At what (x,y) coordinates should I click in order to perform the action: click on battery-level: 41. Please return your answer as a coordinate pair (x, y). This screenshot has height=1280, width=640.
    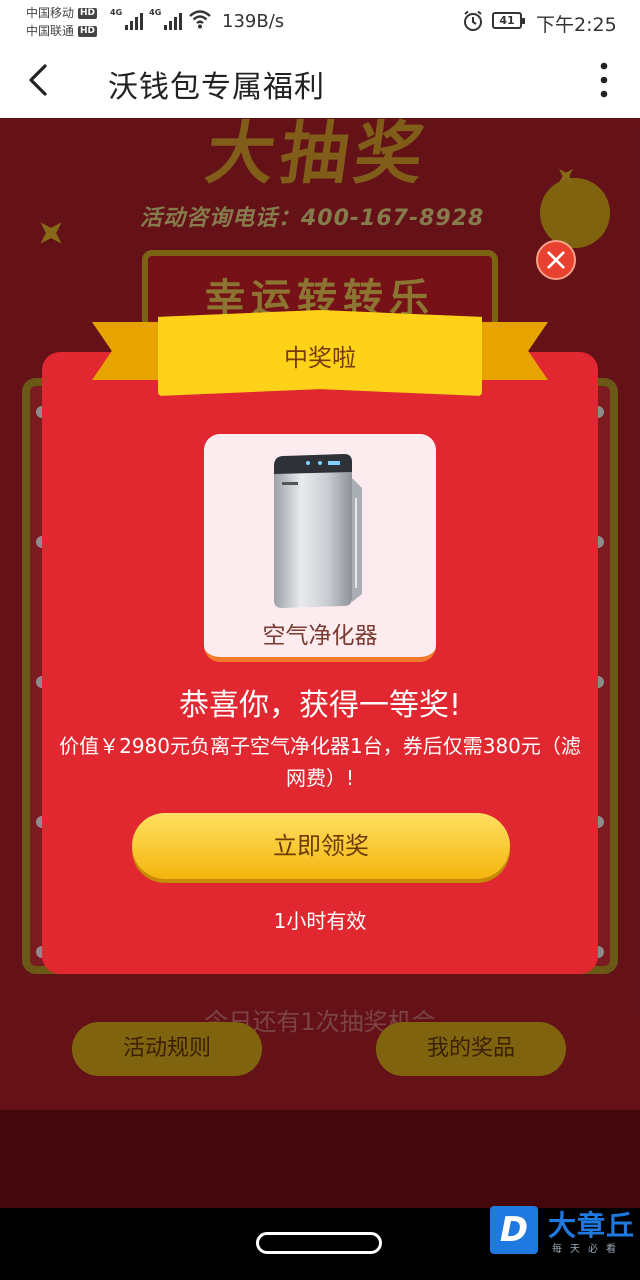
    Looking at the image, I should click on (507, 20).